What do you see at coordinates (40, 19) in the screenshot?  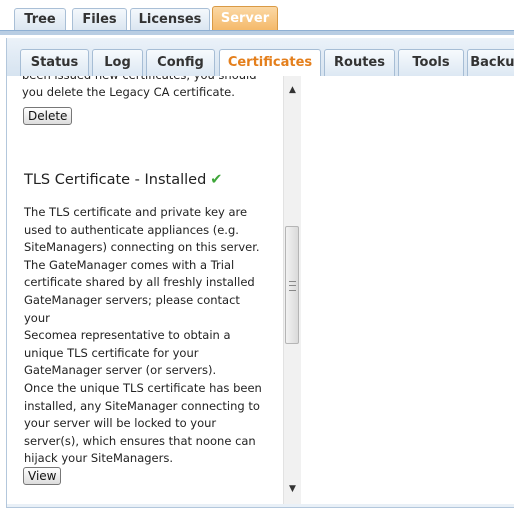 I see `tab-tree: Tree` at bounding box center [40, 19].